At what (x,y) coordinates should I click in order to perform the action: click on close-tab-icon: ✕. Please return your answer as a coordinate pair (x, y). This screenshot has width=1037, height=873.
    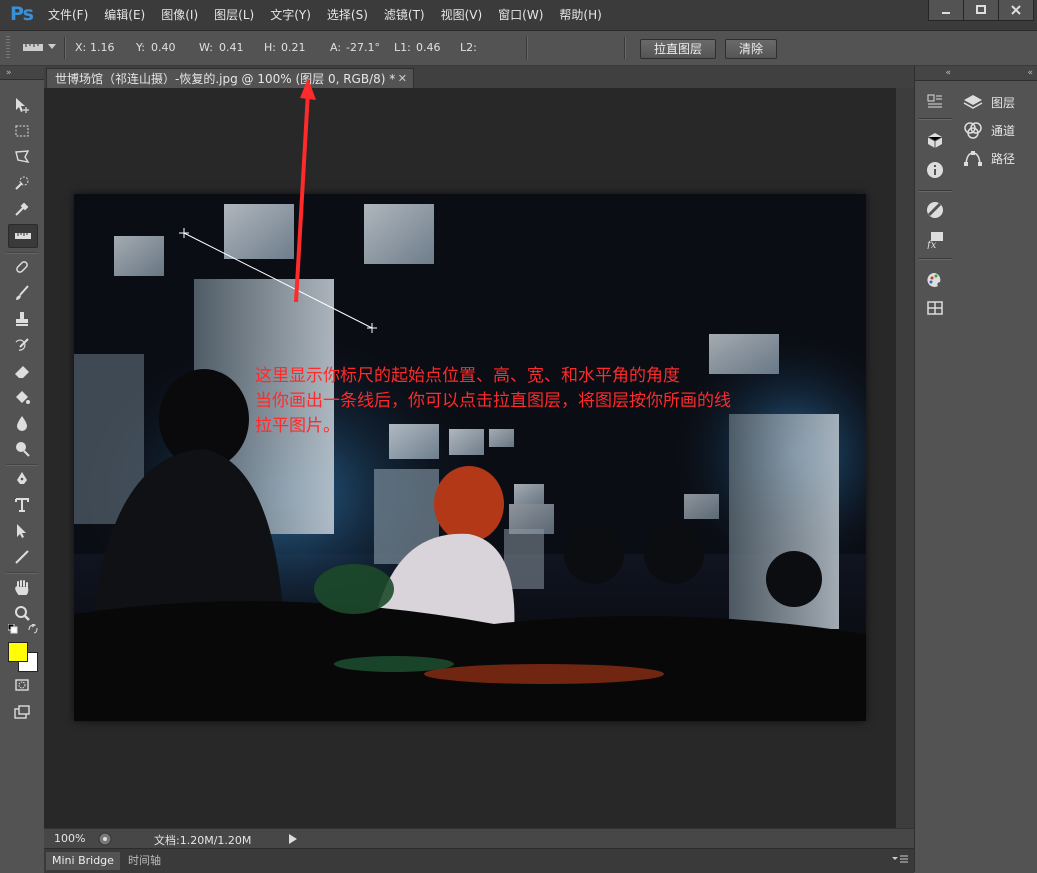
    Looking at the image, I should click on (402, 78).